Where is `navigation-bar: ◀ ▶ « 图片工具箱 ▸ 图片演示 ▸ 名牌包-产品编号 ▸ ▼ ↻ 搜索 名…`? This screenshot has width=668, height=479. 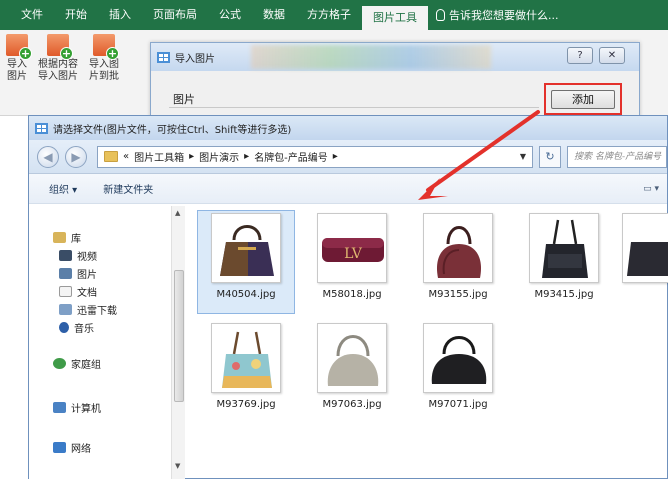
navigation-bar: ◀ ▶ « 图片工具箱 ▸ 图片演示 ▸ 名牌包-产品编号 ▸ ▼ ↻ 搜索 名… is located at coordinates (348, 157).